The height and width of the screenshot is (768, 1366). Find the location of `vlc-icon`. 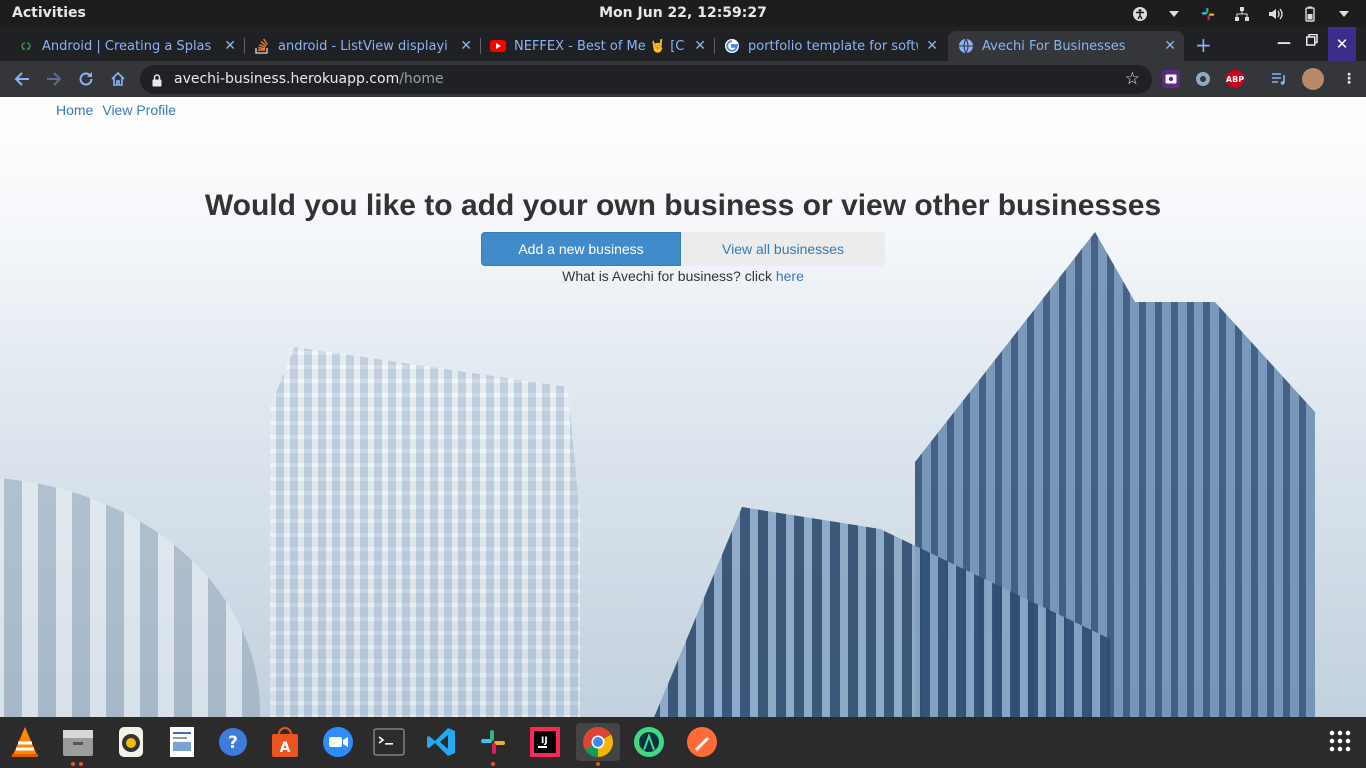

vlc-icon is located at coordinates (25, 742).